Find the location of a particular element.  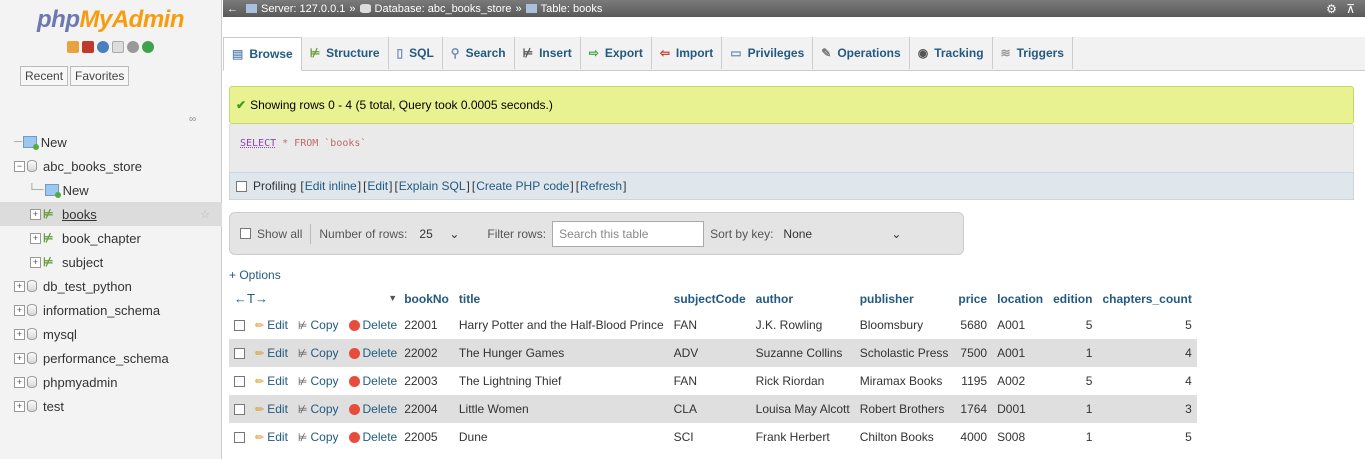

create-php-code-link: Create PHP code is located at coordinates (522, 186).